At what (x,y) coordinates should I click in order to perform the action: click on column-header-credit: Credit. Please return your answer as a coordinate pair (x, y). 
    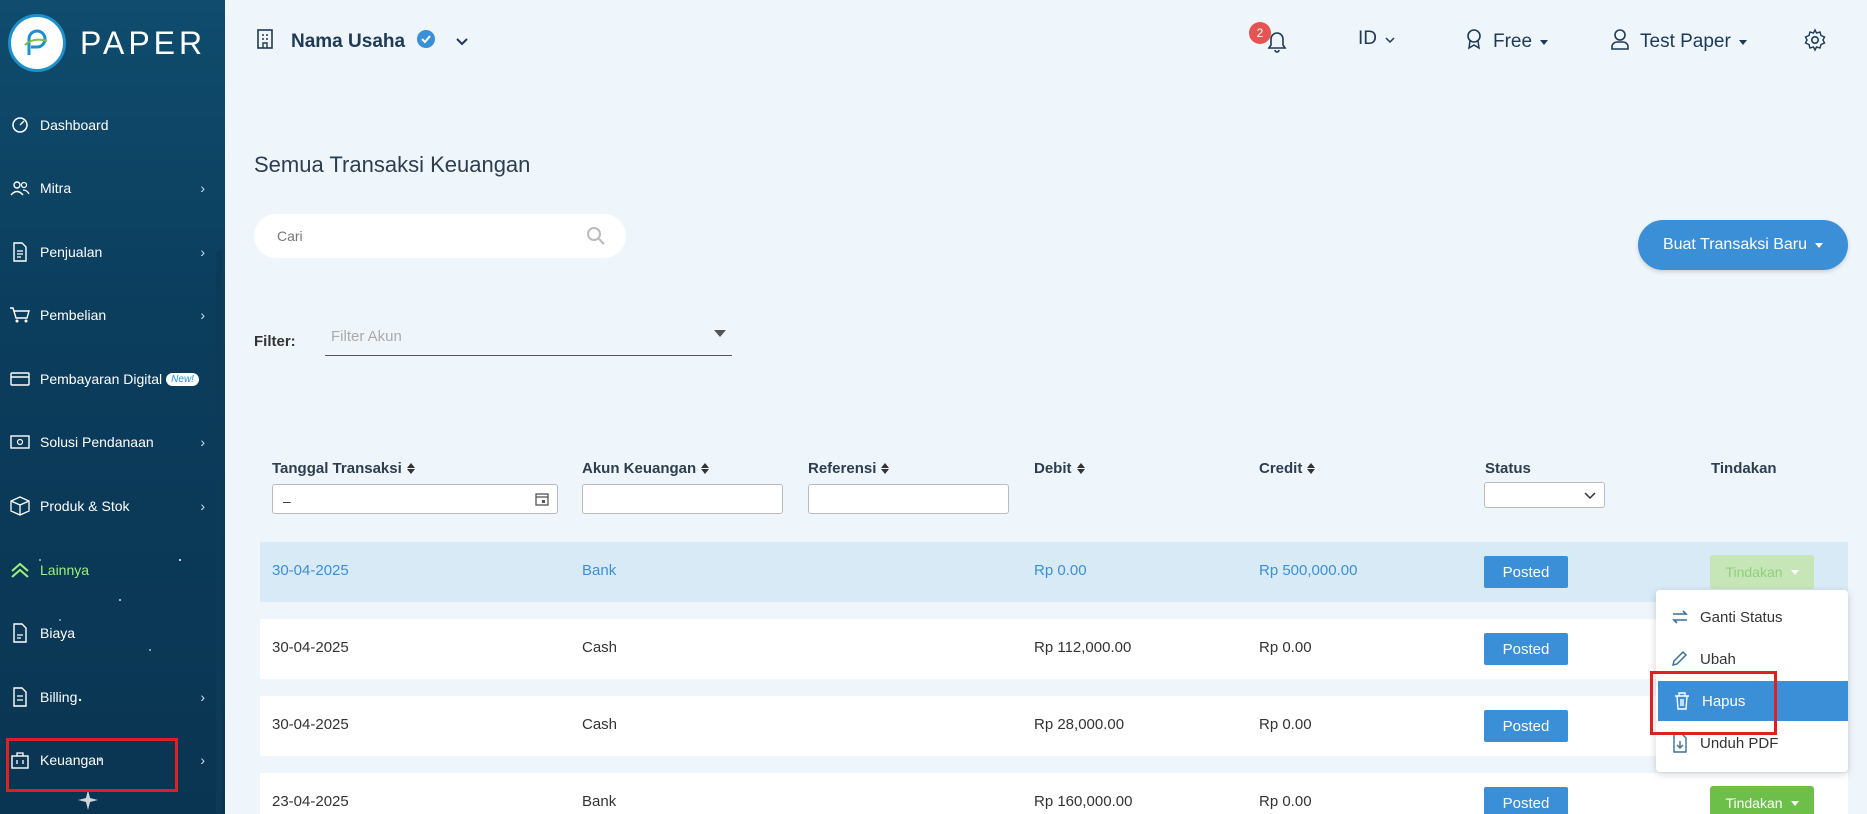
    Looking at the image, I should click on (1287, 468).